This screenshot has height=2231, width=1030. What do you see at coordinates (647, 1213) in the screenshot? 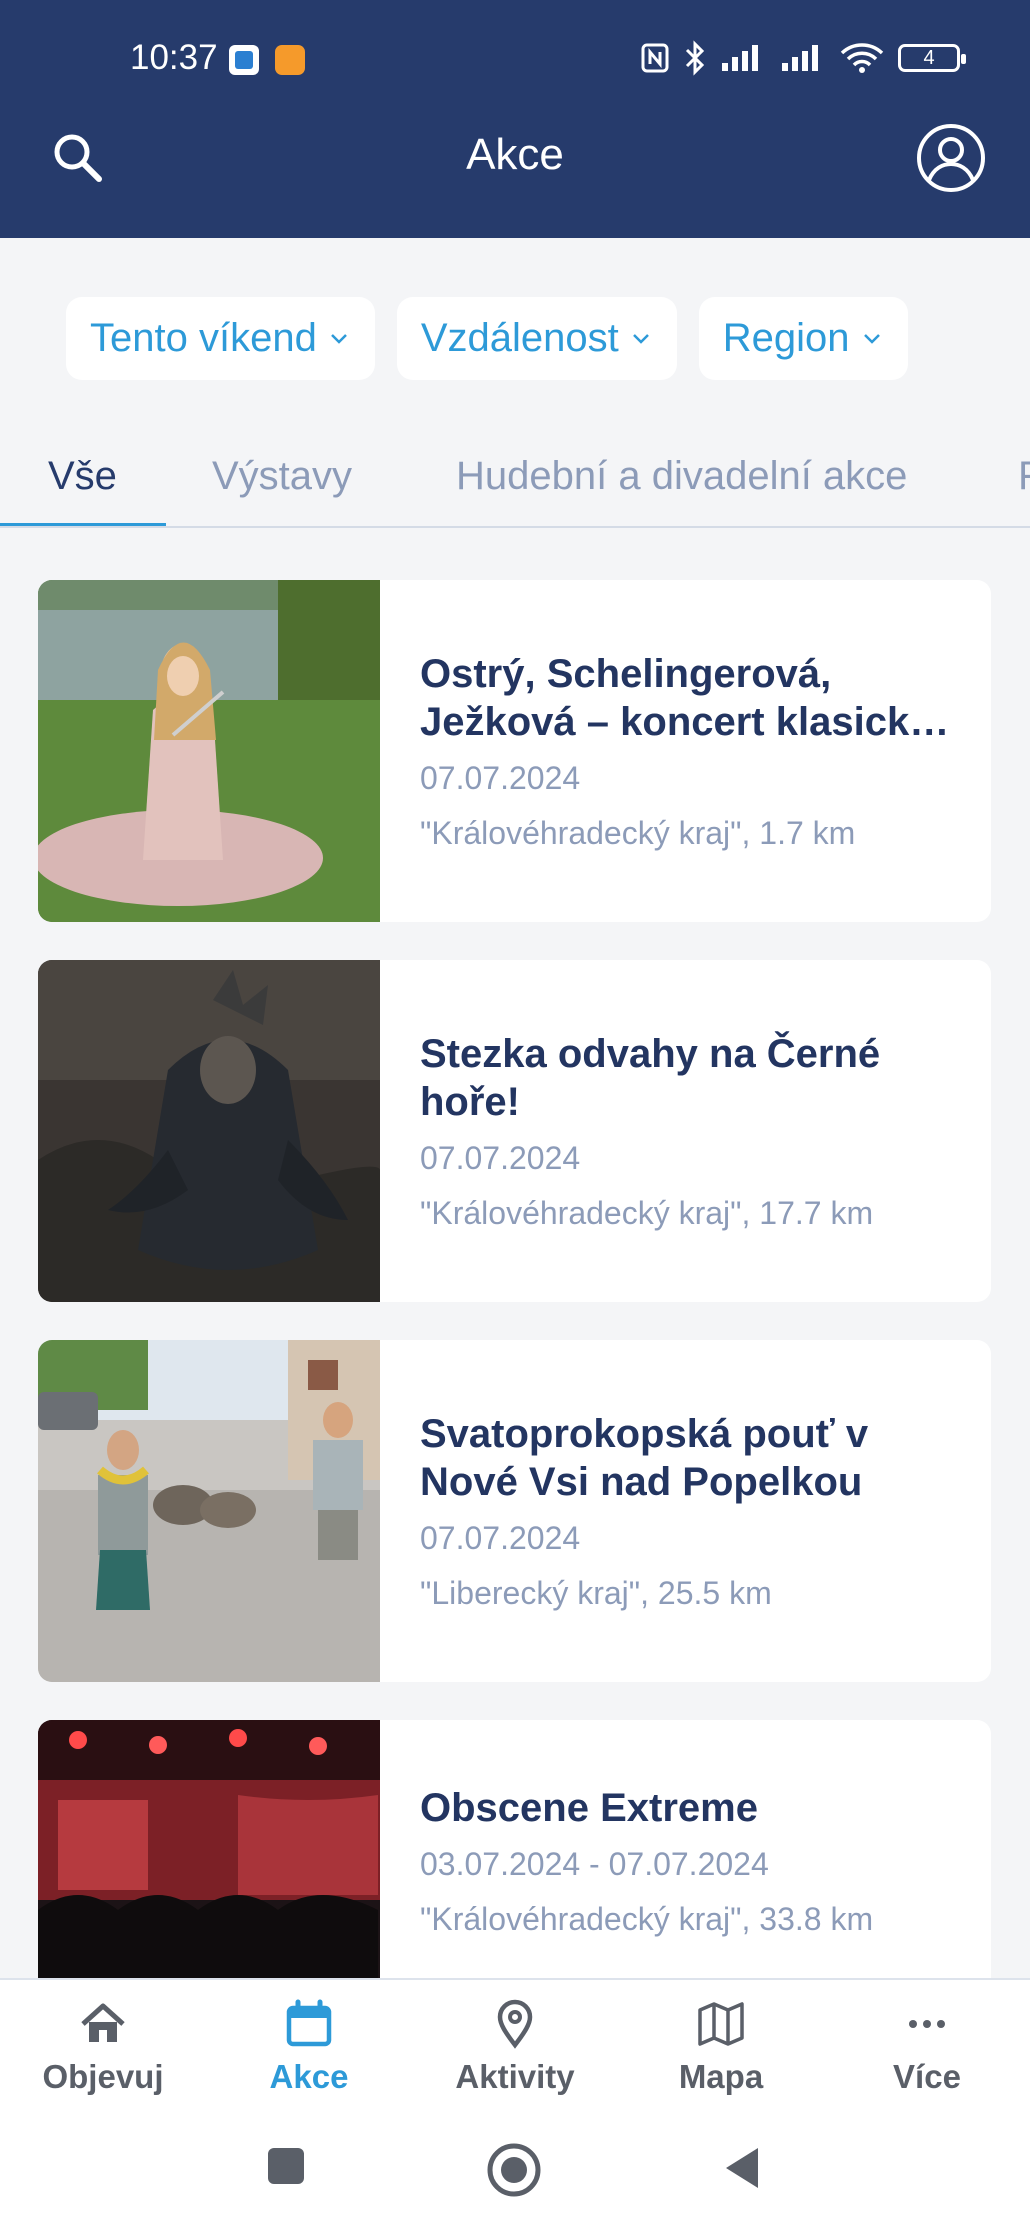
I see `event-location: "Královéhradecký kraj", 17.7 km` at bounding box center [647, 1213].